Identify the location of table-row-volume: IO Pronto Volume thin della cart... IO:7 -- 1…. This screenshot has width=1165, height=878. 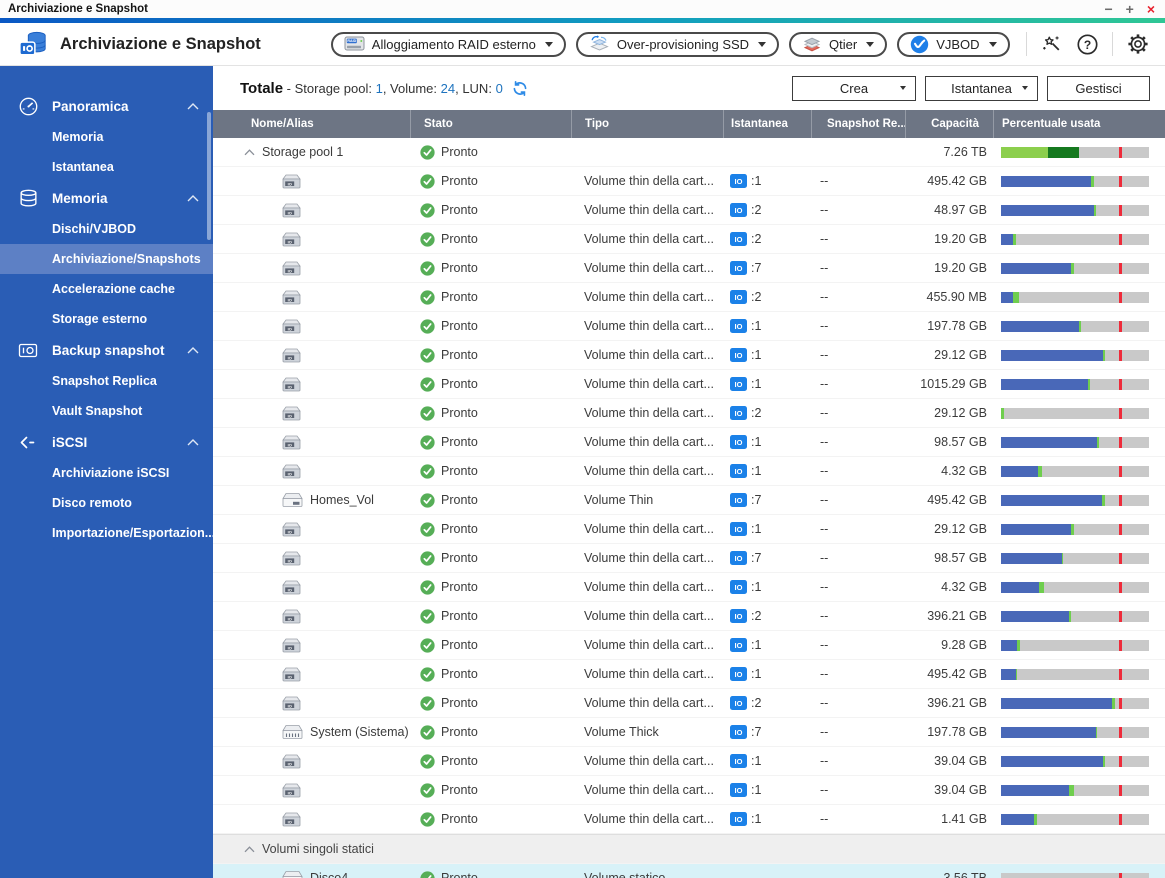
(689, 268).